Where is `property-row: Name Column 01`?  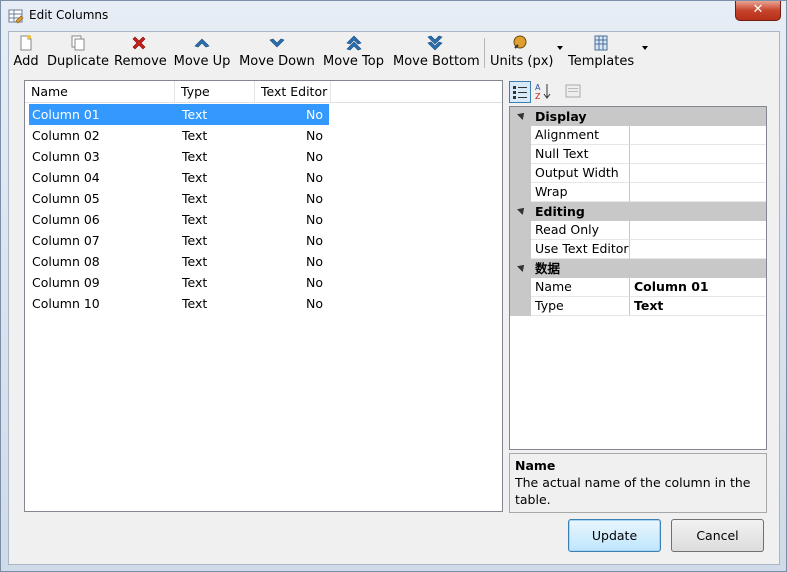 property-row: Name Column 01 is located at coordinates (638, 287).